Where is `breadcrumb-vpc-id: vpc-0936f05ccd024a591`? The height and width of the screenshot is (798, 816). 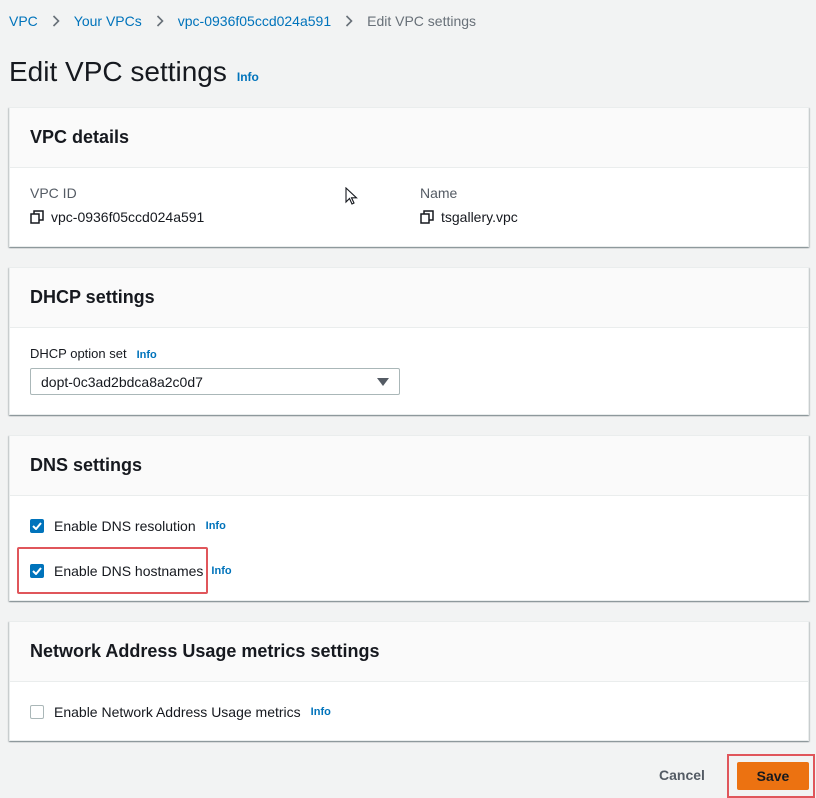 breadcrumb-vpc-id: vpc-0936f05ccd024a591 is located at coordinates (254, 21).